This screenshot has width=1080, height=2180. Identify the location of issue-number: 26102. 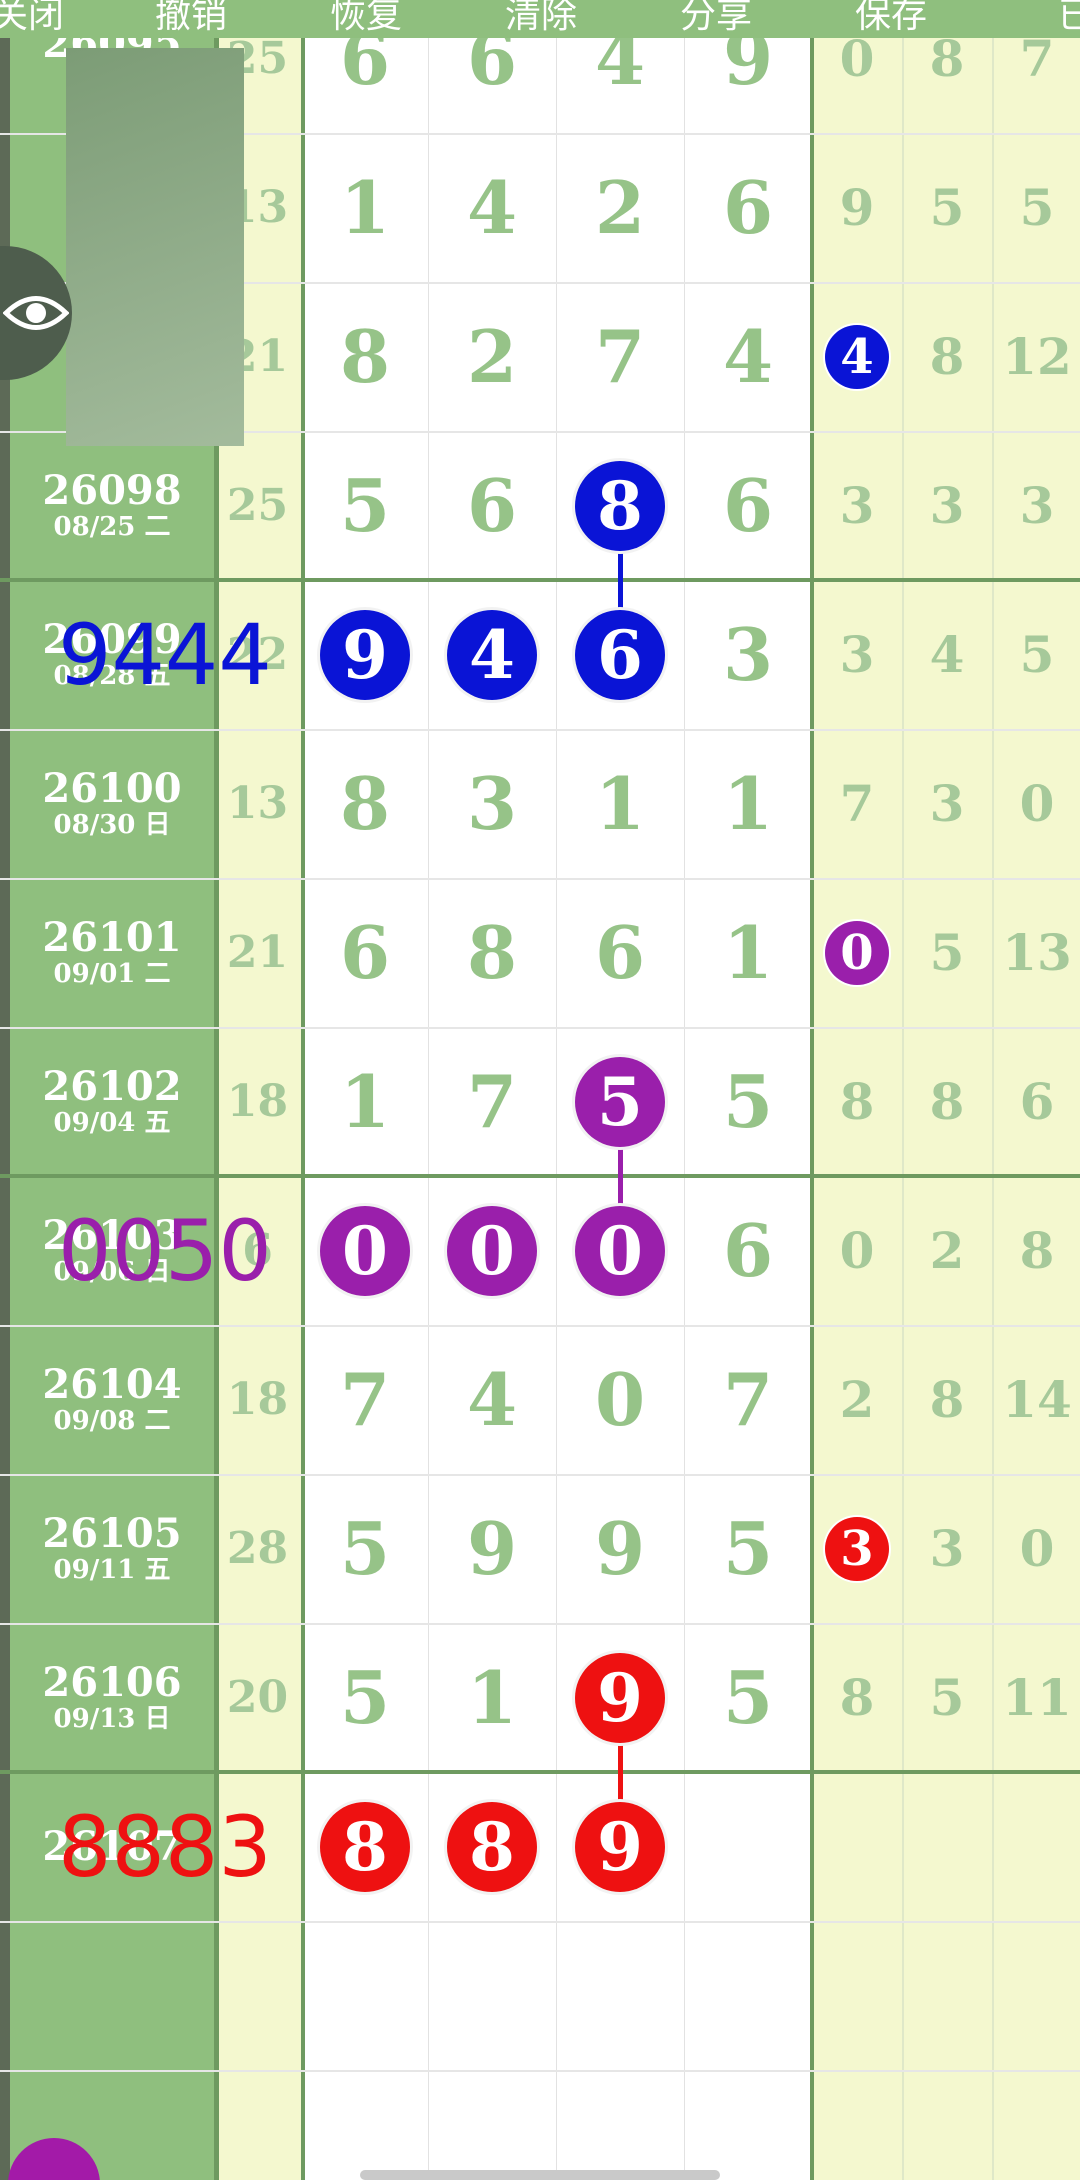
(112, 1086).